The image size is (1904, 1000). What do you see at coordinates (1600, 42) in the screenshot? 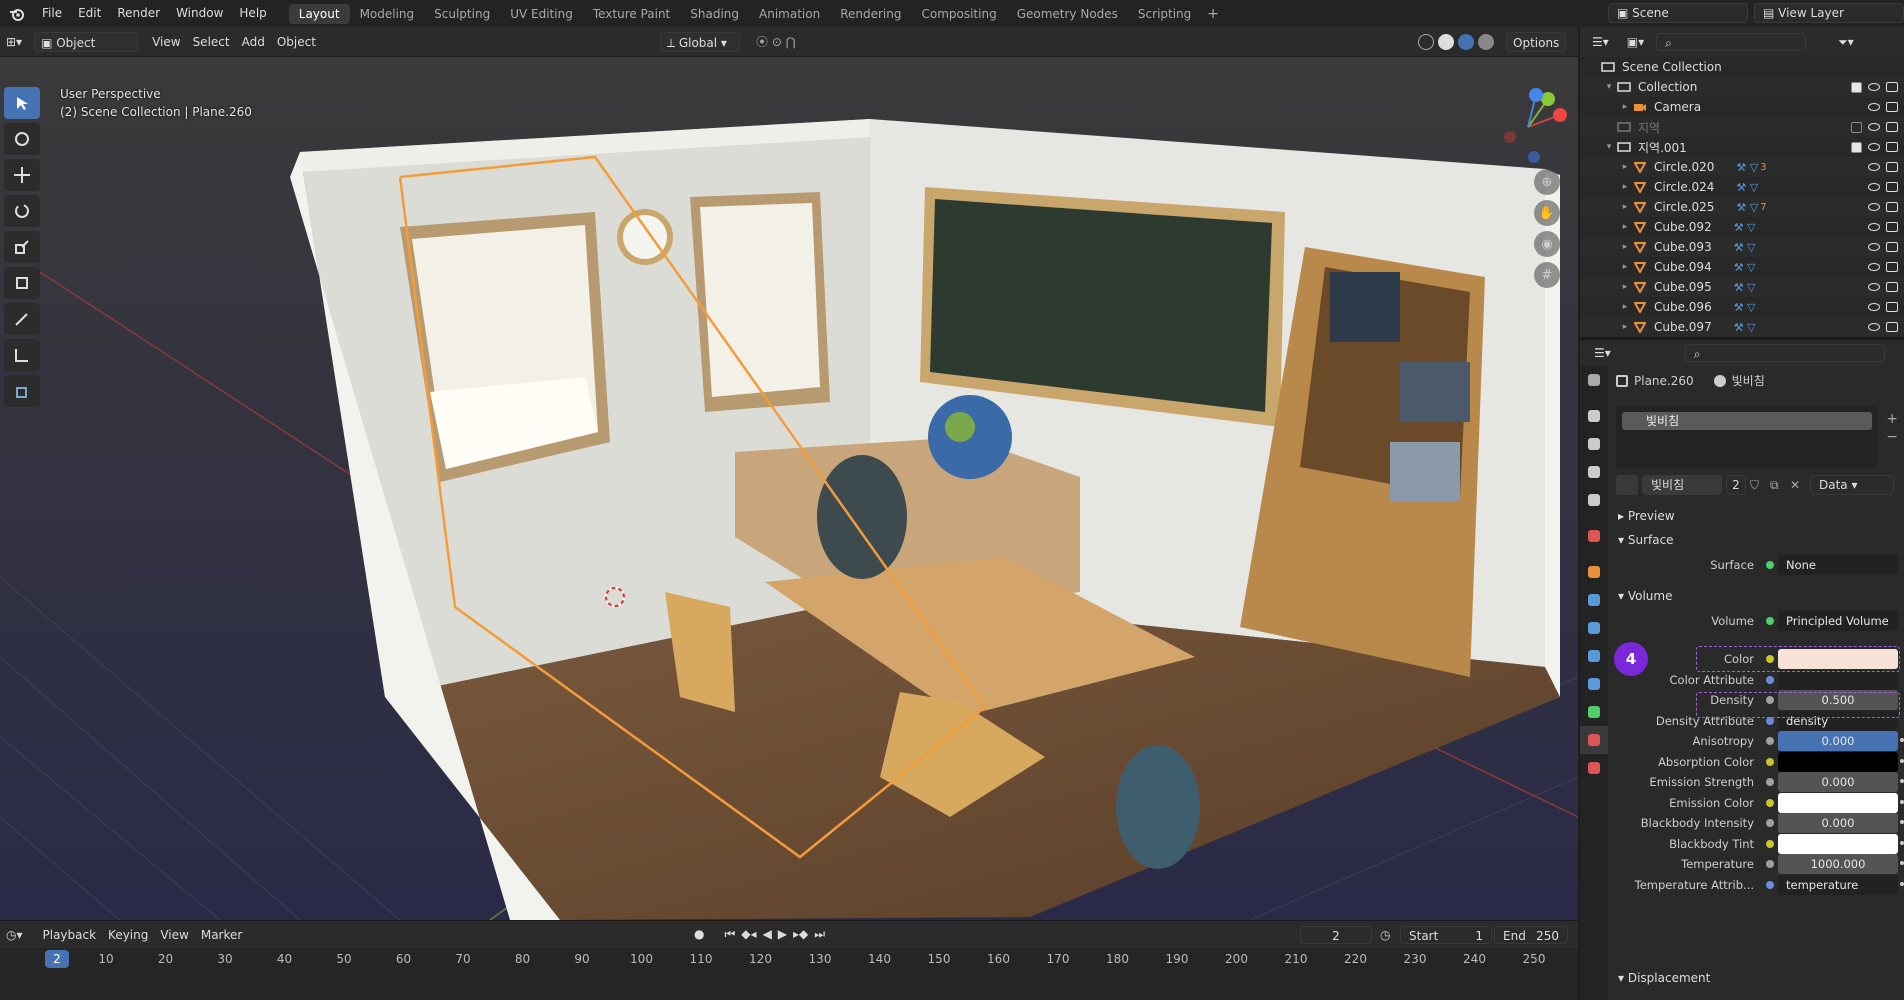
I see `outliner-editor-type-icon: ☰▾` at bounding box center [1600, 42].